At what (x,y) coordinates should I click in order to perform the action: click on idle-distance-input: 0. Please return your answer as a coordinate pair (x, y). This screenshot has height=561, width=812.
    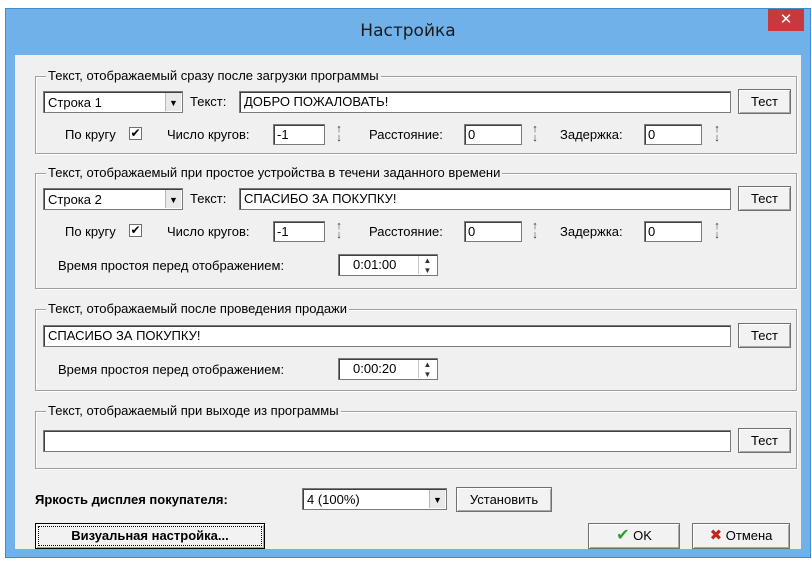
    Looking at the image, I should click on (493, 231).